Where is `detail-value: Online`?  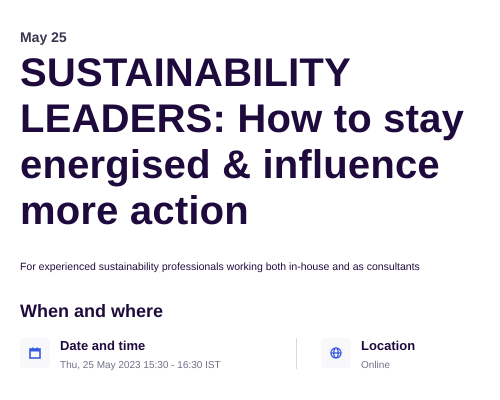 detail-value: Online is located at coordinates (376, 365).